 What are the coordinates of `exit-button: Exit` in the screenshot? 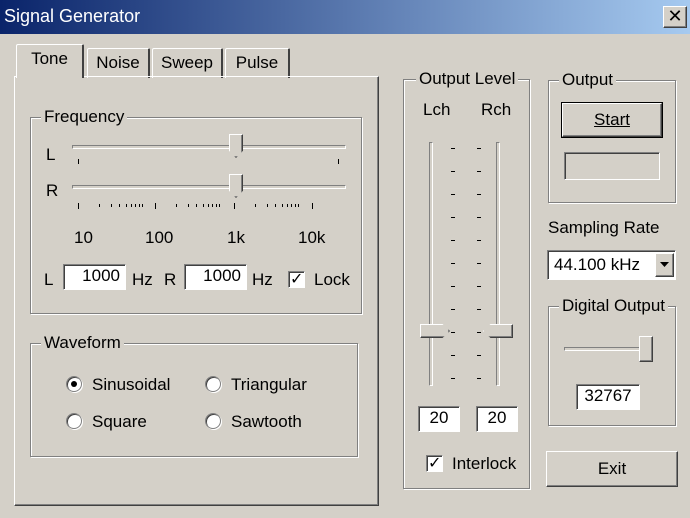 It's located at (612, 469).